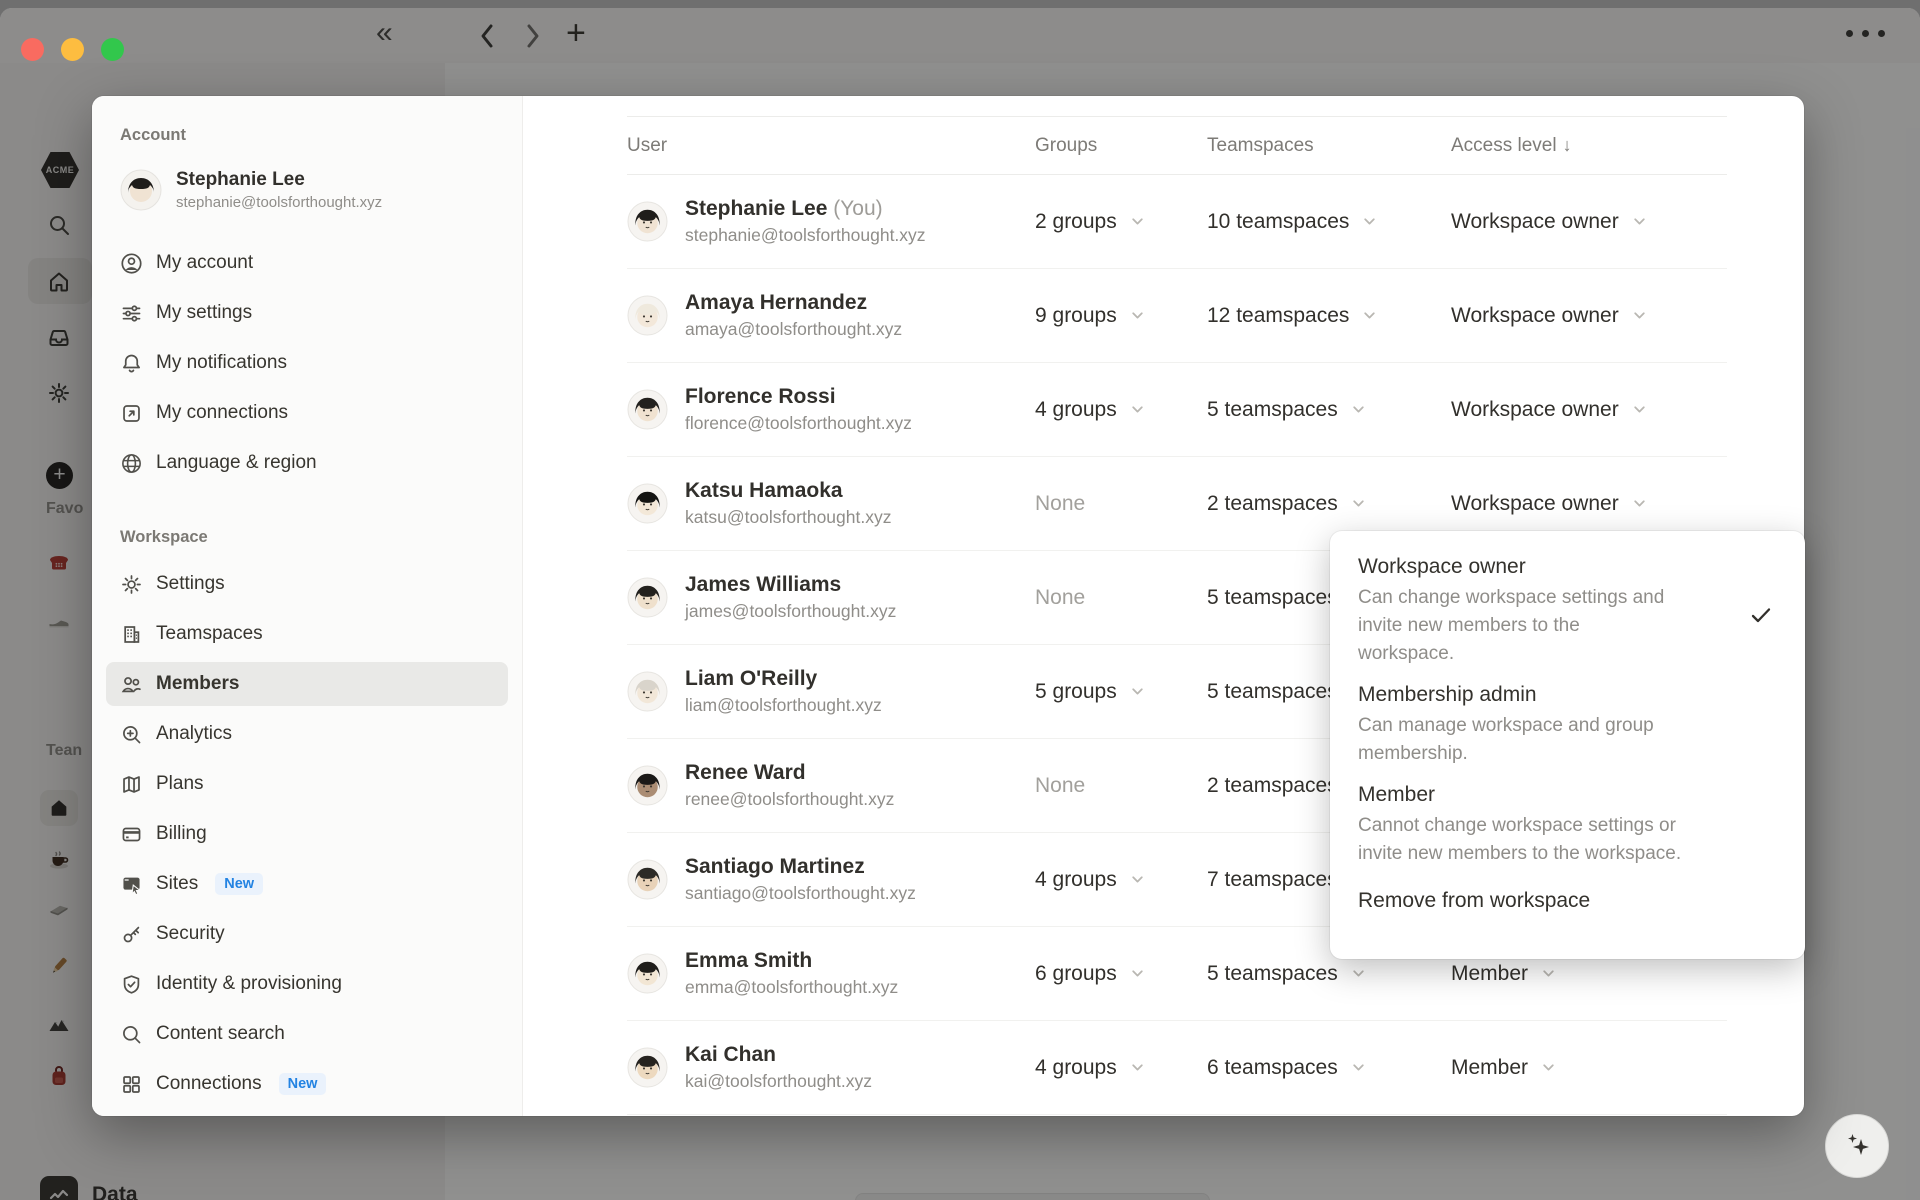 This screenshot has width=1920, height=1200. I want to click on person-circle-icon, so click(131, 263).